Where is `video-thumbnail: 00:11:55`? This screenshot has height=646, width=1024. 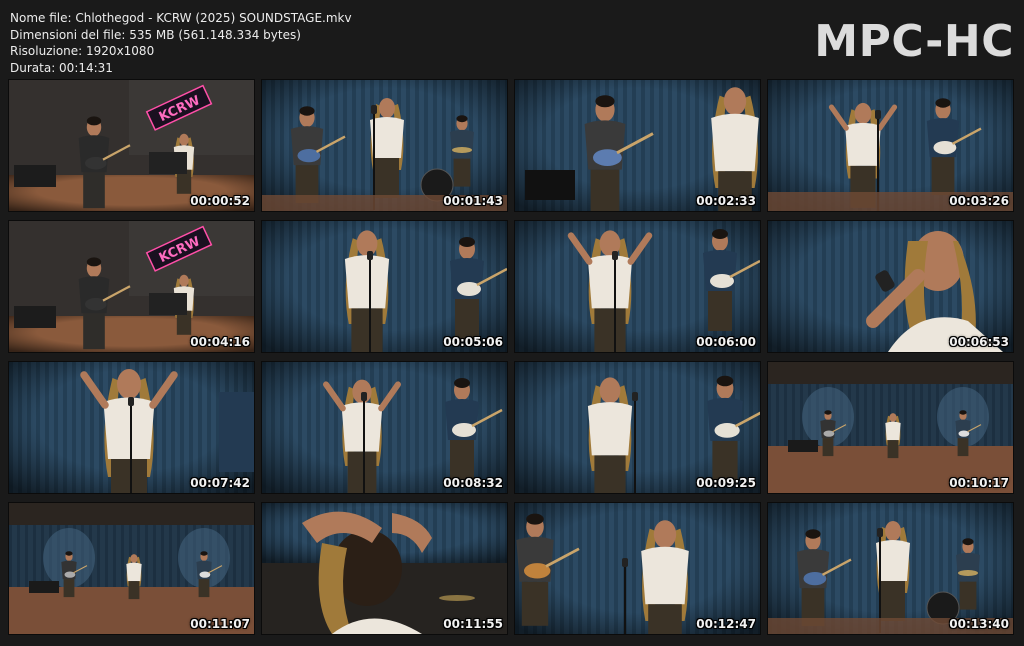 video-thumbnail: 00:11:55 is located at coordinates (384, 568).